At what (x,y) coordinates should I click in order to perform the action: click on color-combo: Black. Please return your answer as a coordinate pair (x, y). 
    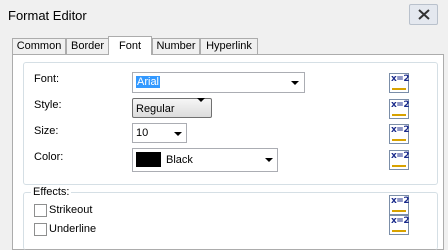
    Looking at the image, I should click on (205, 160).